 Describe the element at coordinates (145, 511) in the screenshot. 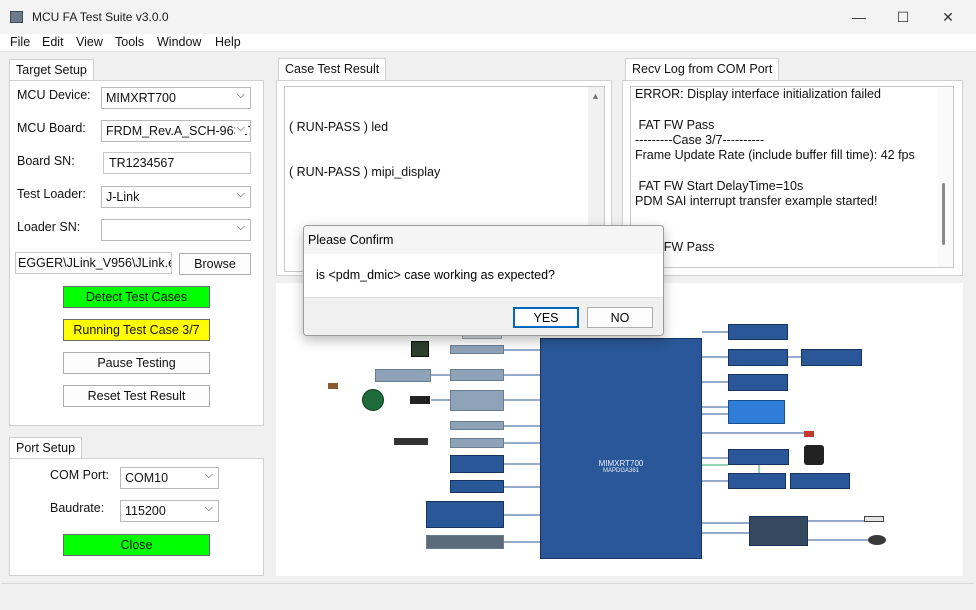

I see `baudrate-value: 115200` at that location.